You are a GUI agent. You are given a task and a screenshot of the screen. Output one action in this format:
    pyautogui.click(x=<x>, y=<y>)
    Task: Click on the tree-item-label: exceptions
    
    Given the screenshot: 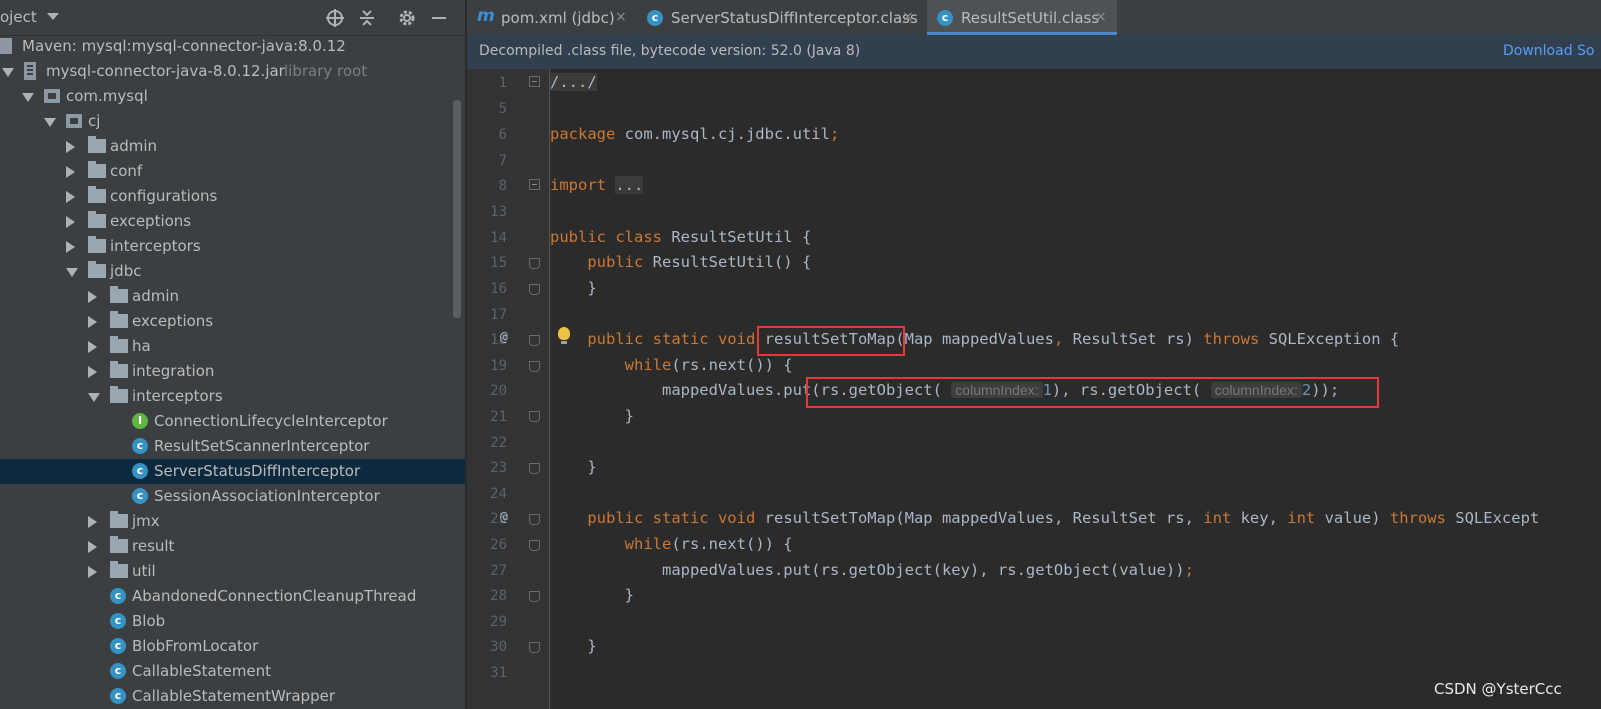 What is the action you would take?
    pyautogui.click(x=151, y=221)
    